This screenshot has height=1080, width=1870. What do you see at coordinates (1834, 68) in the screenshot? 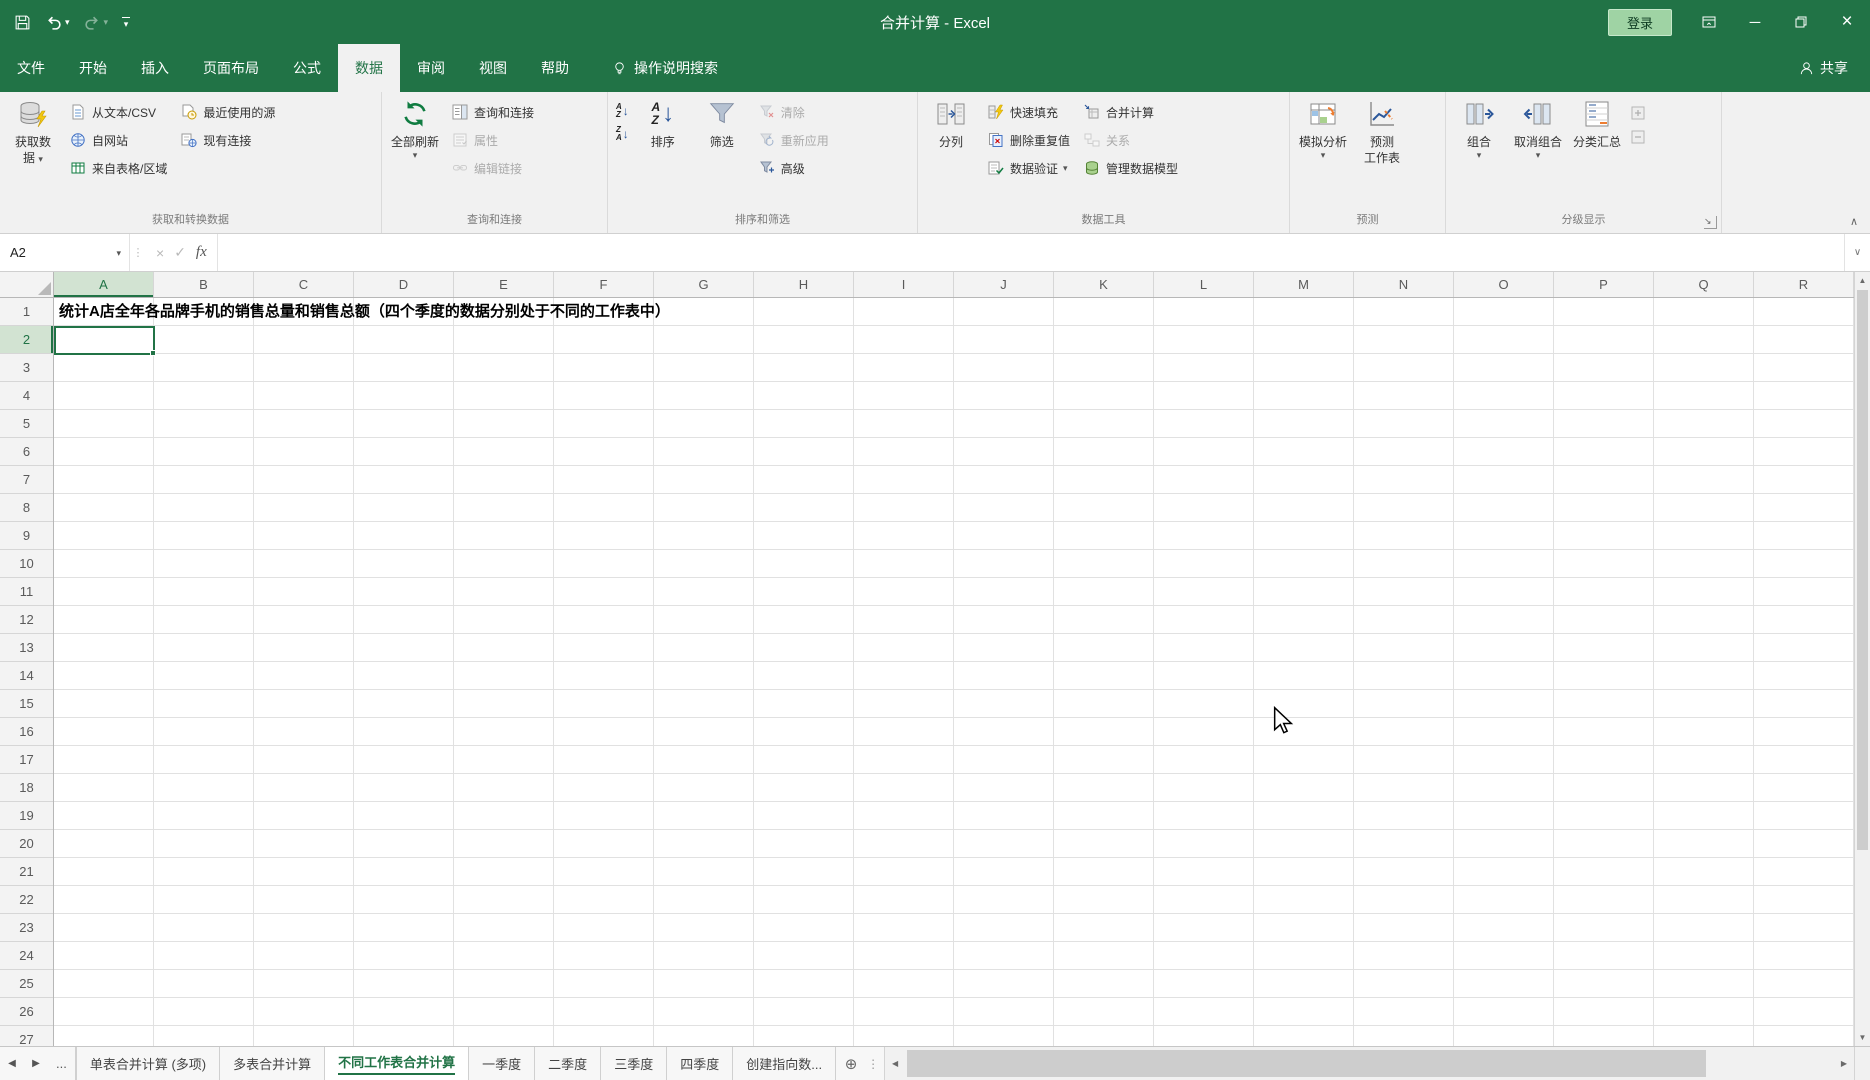
I see `share-button: 共享` at bounding box center [1834, 68].